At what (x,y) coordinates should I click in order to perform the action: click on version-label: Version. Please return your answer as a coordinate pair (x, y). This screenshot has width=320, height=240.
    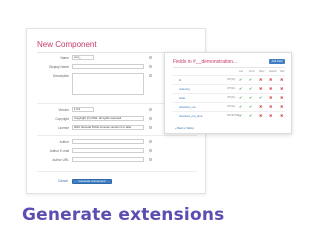
    Looking at the image, I should click on (63, 110).